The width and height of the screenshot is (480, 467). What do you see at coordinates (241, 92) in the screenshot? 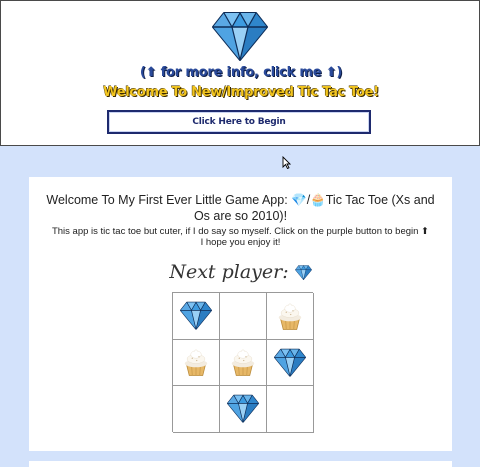
I see `welcome-banner: Welcome To New/Improved Tic Tac Toe!` at bounding box center [241, 92].